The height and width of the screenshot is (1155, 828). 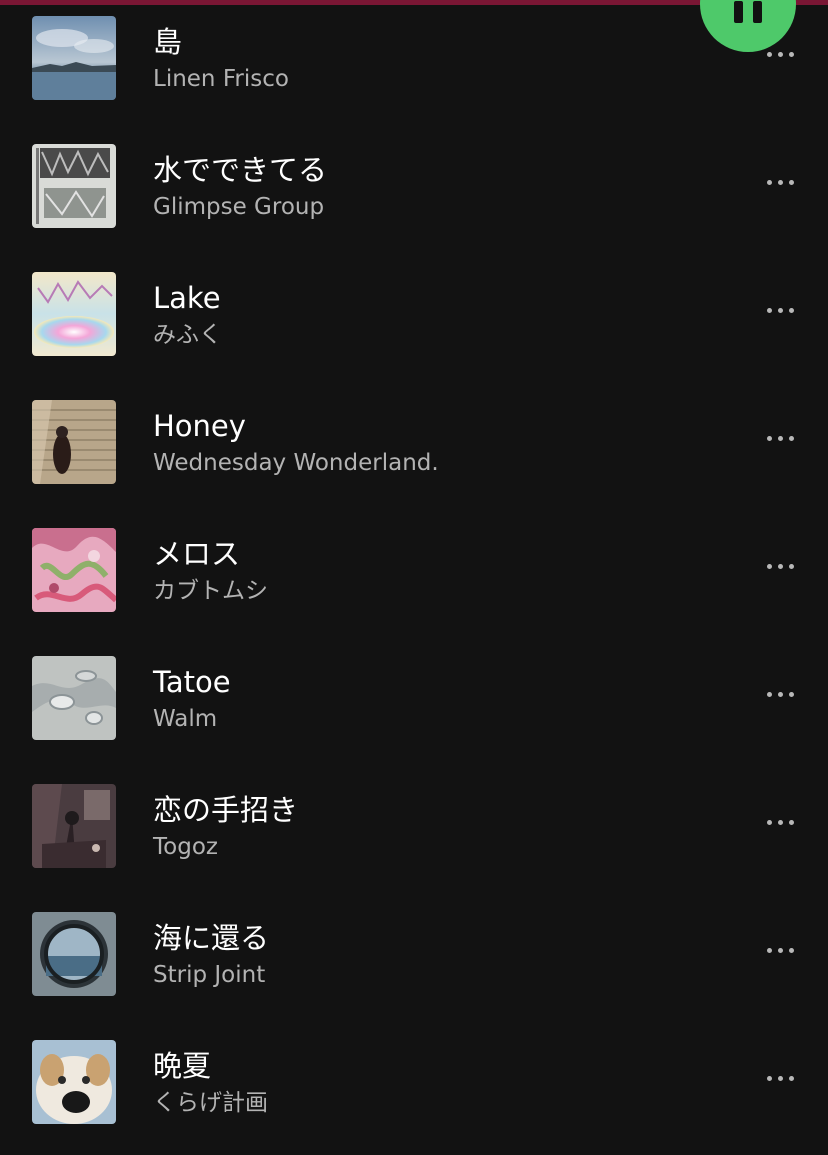 I want to click on track-title: Lake, so click(x=187, y=298).